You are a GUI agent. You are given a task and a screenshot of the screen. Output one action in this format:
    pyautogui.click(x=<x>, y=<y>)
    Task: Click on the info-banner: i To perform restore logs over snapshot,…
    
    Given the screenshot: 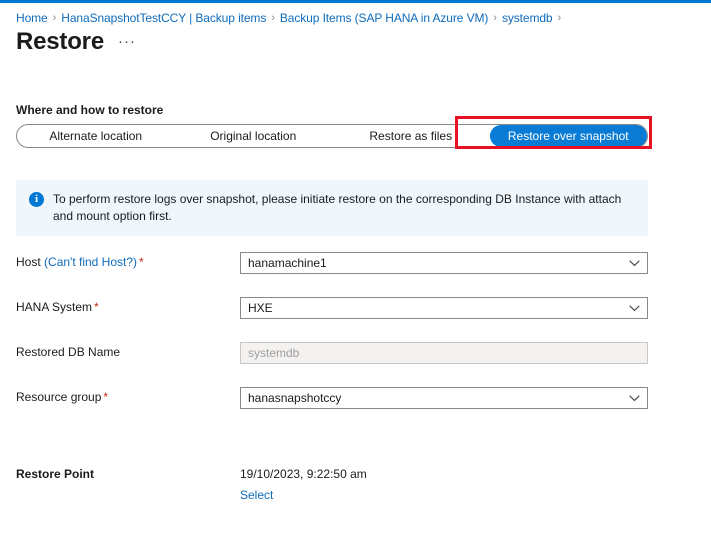 What is the action you would take?
    pyautogui.click(x=332, y=208)
    